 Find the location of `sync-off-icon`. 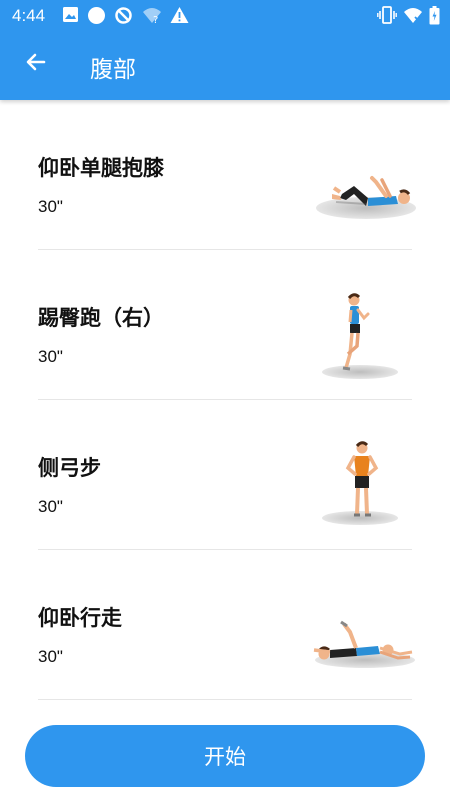

sync-off-icon is located at coordinates (123, 17).